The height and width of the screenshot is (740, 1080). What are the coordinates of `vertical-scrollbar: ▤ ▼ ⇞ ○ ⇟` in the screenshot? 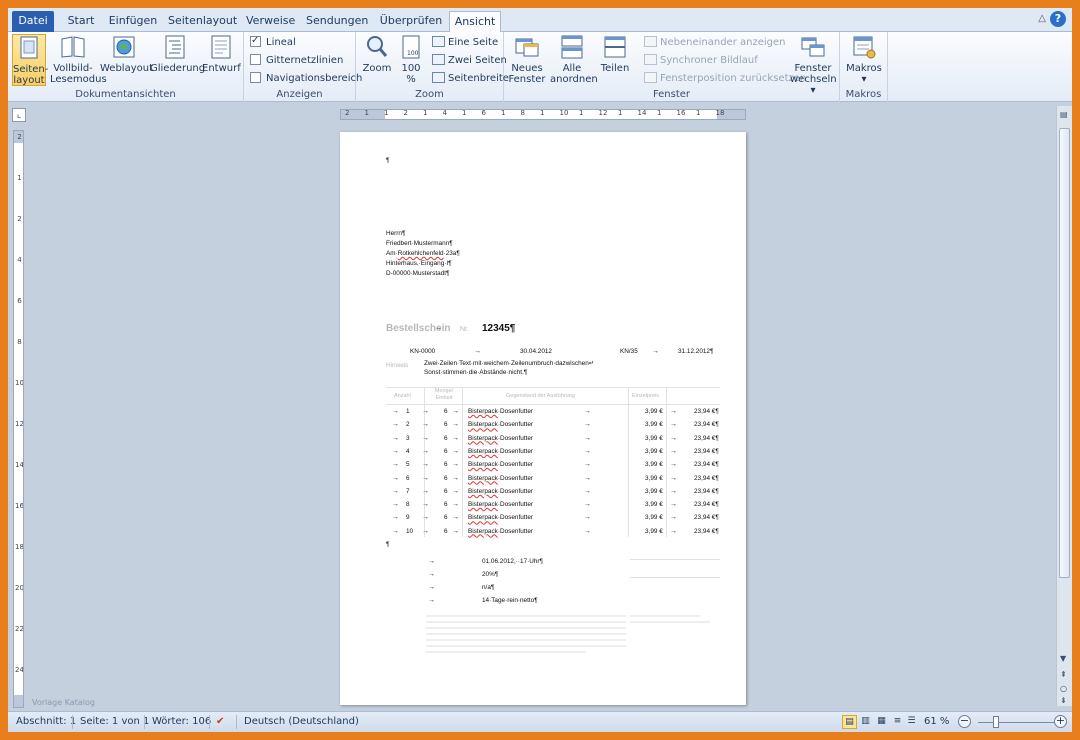 It's located at (1064, 406).